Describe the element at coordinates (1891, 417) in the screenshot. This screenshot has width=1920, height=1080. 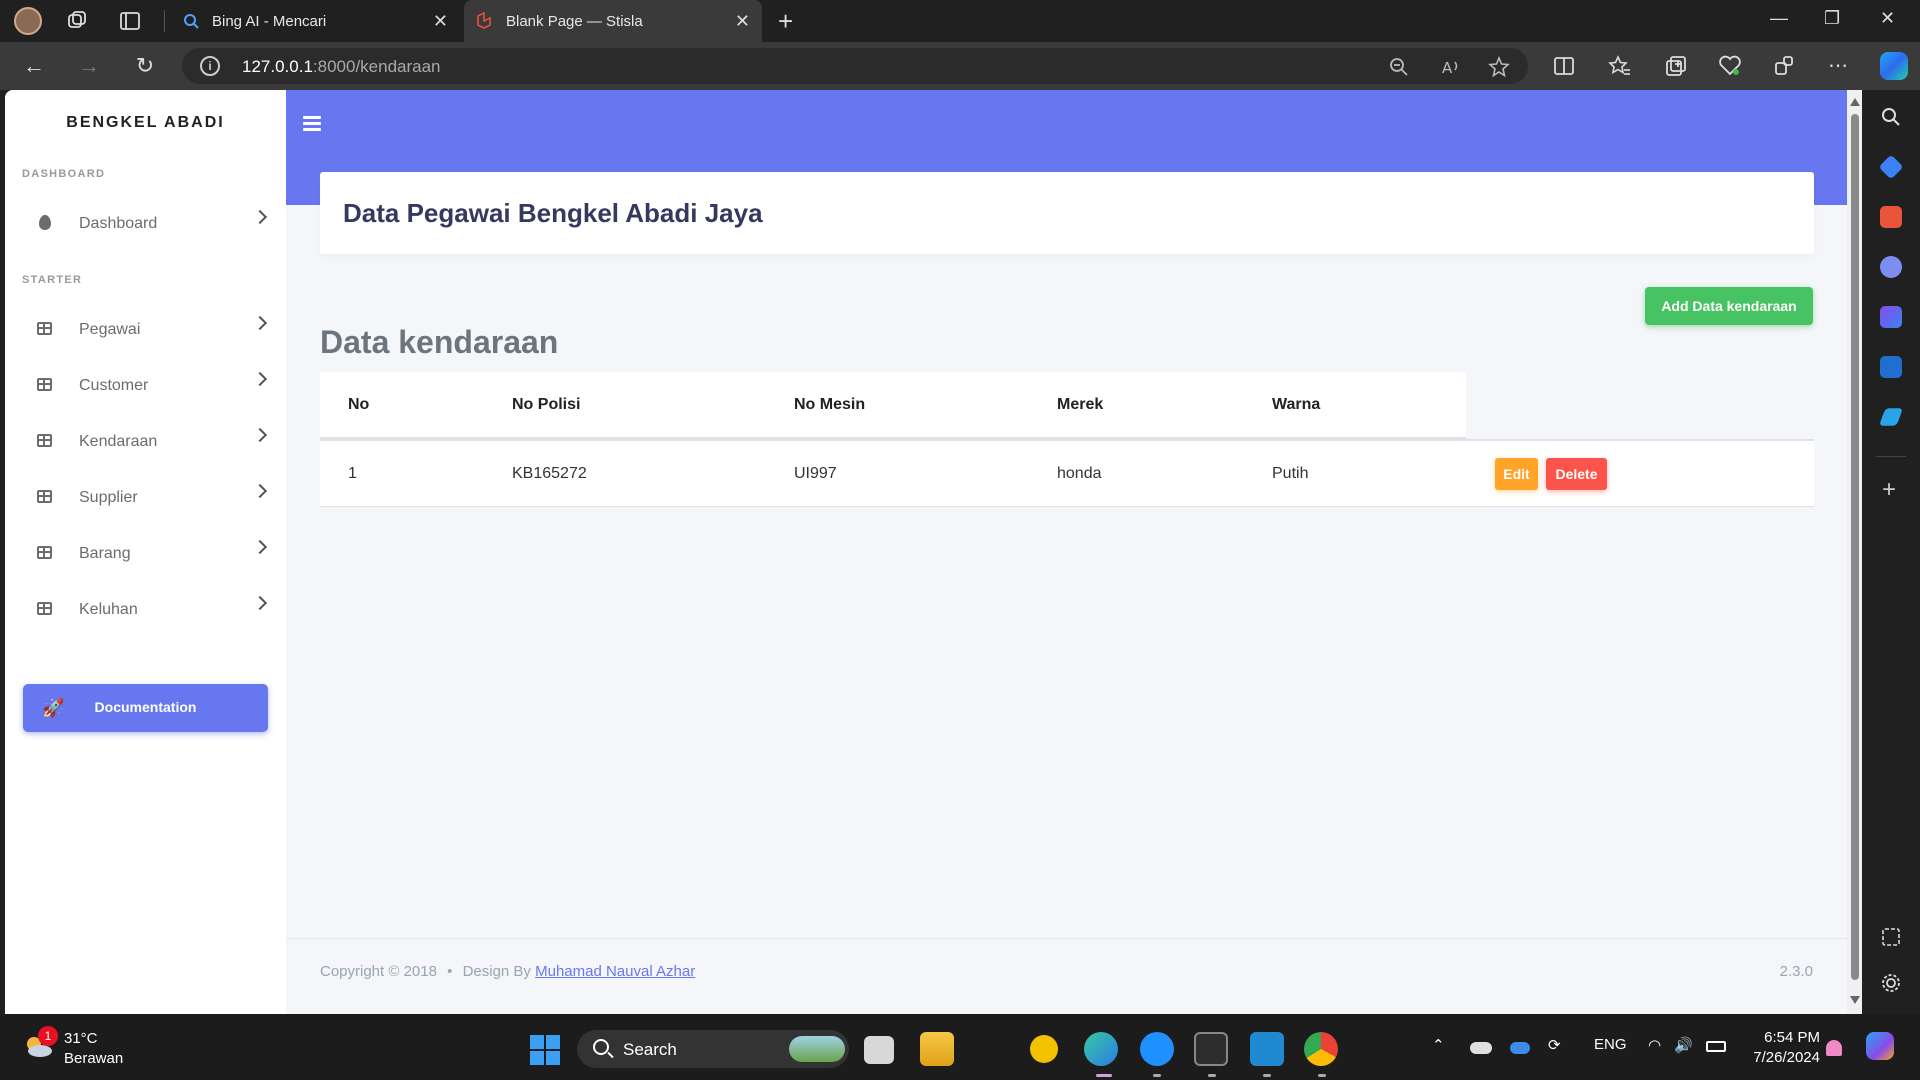
I see `telegram-send-icon` at that location.